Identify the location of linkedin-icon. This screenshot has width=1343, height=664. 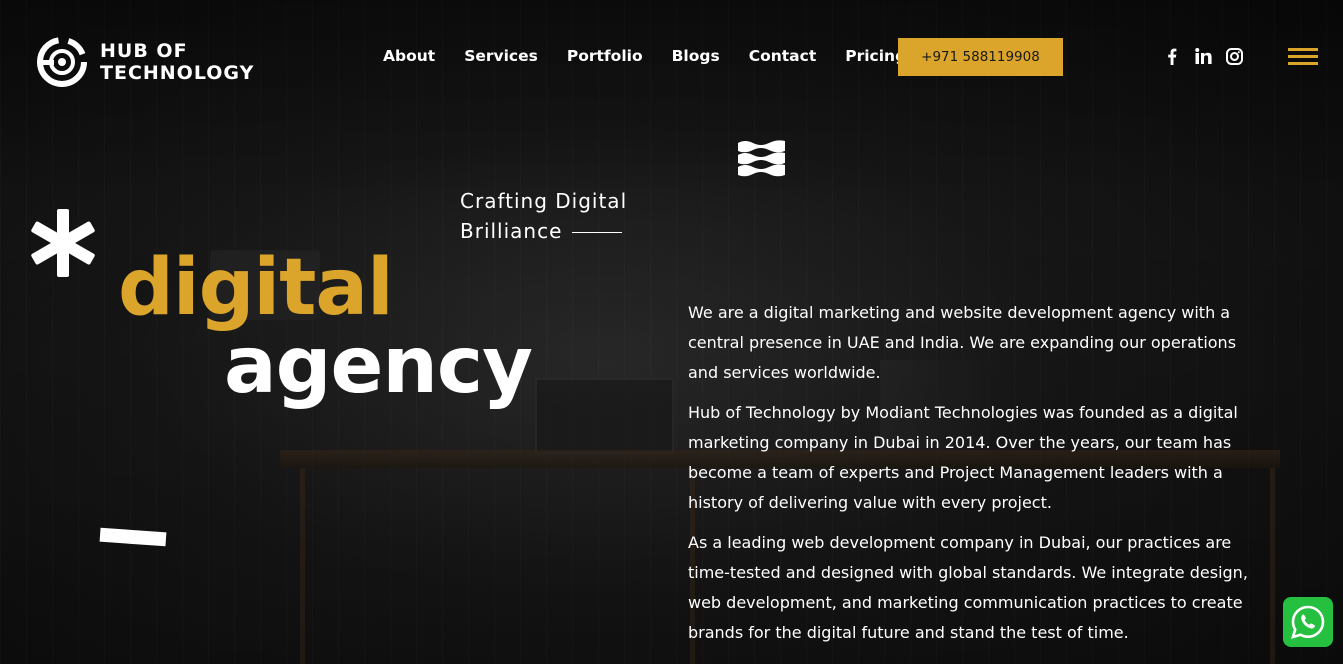
(1203, 56).